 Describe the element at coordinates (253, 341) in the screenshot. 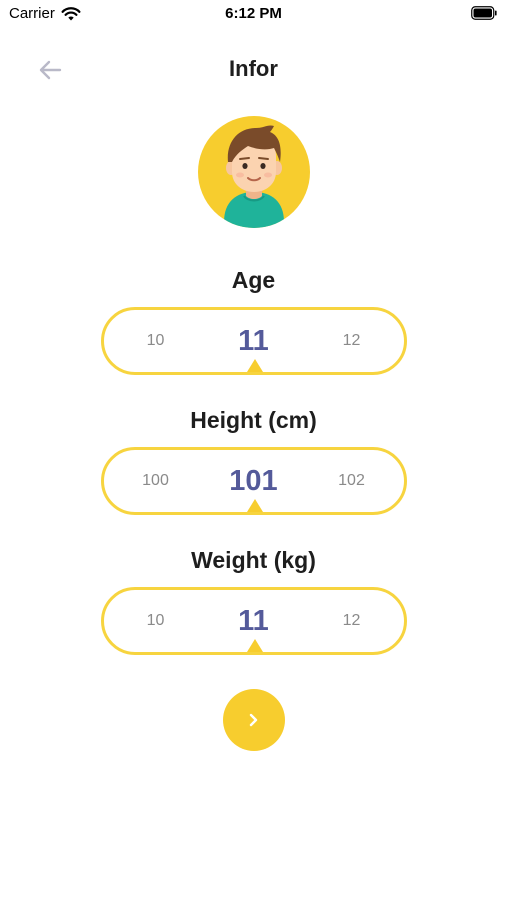

I see `age-picker: 10 11 12` at that location.